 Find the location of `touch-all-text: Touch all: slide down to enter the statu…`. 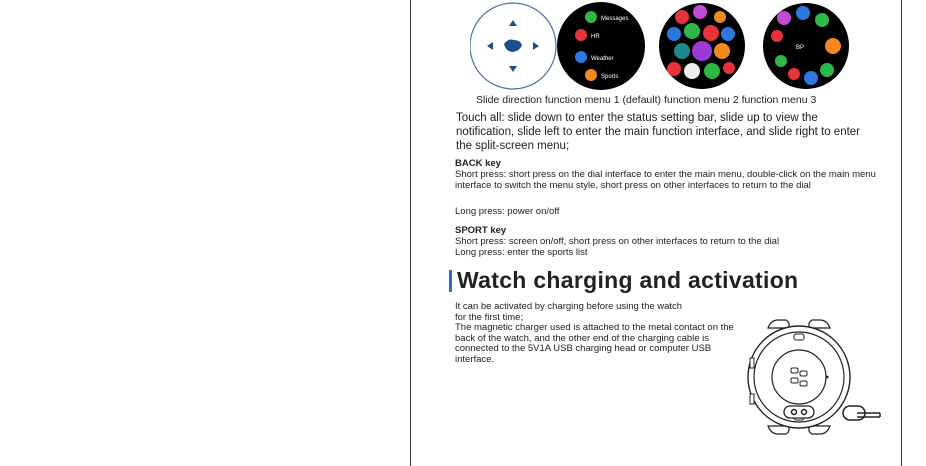

touch-all-text: Touch all: slide down to enter the statu… is located at coordinates (658, 132).